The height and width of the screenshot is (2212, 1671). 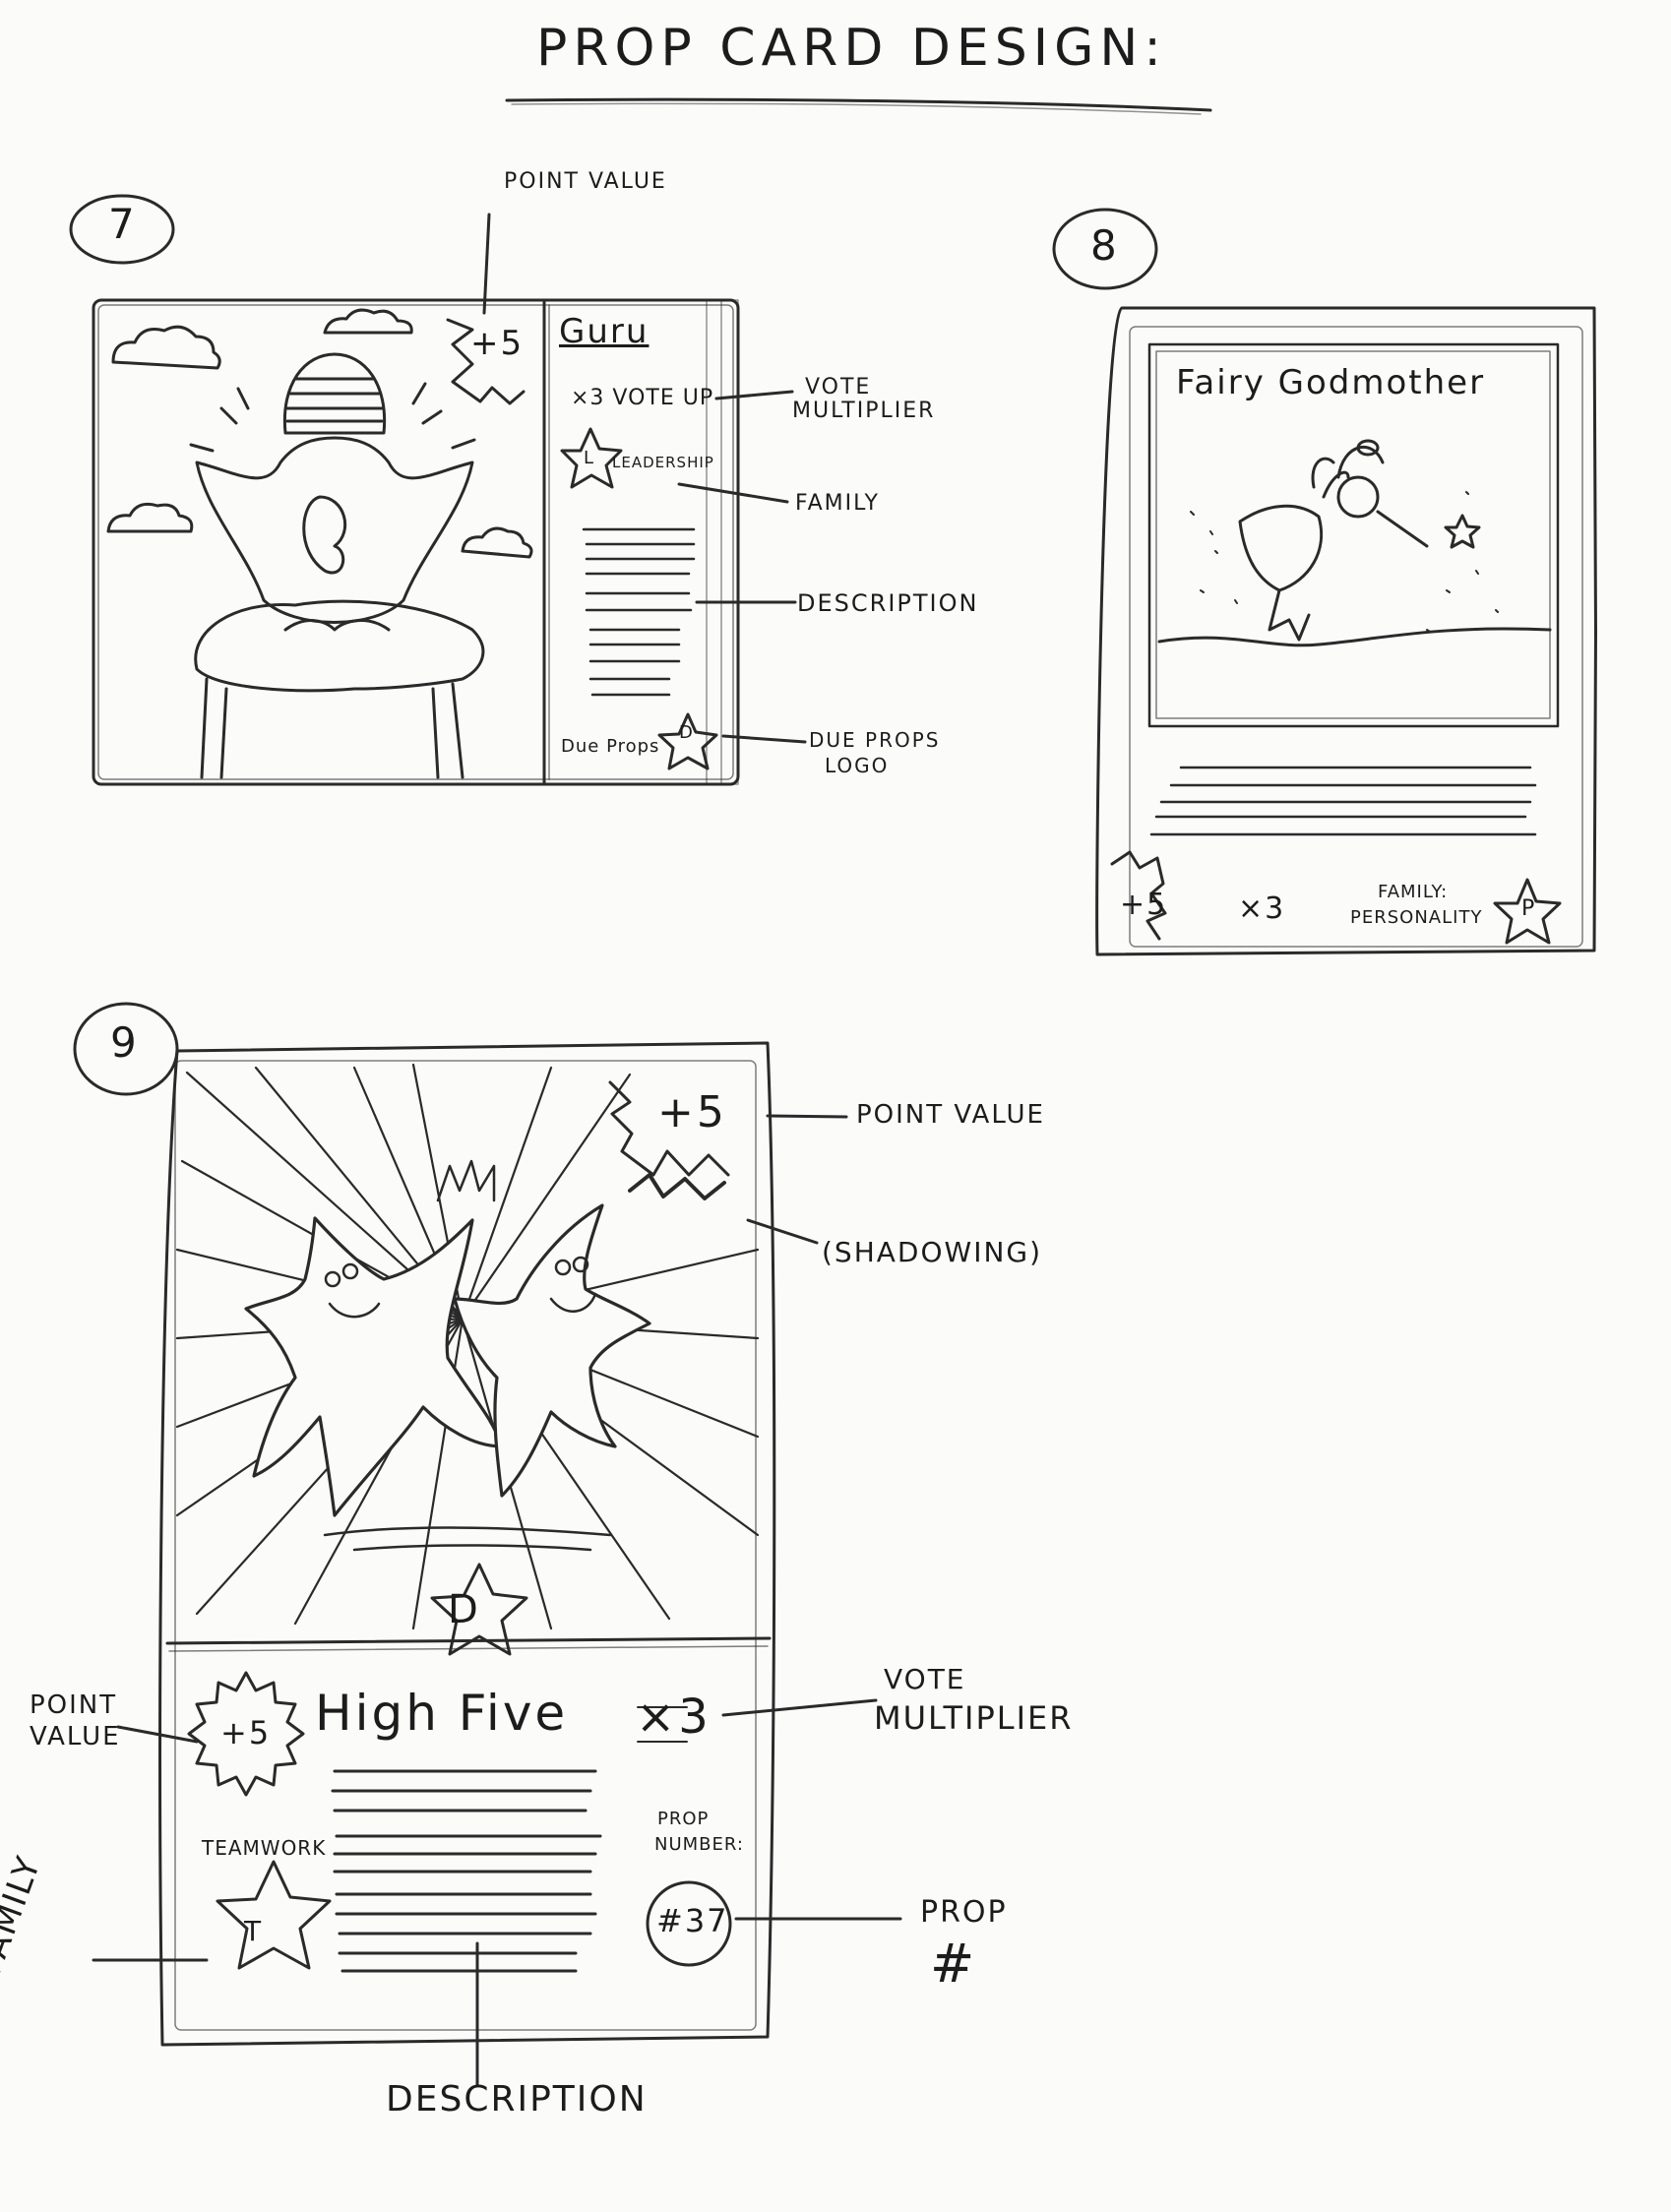 What do you see at coordinates (274, 1915) in the screenshot?
I see `sketch9-family-star` at bounding box center [274, 1915].